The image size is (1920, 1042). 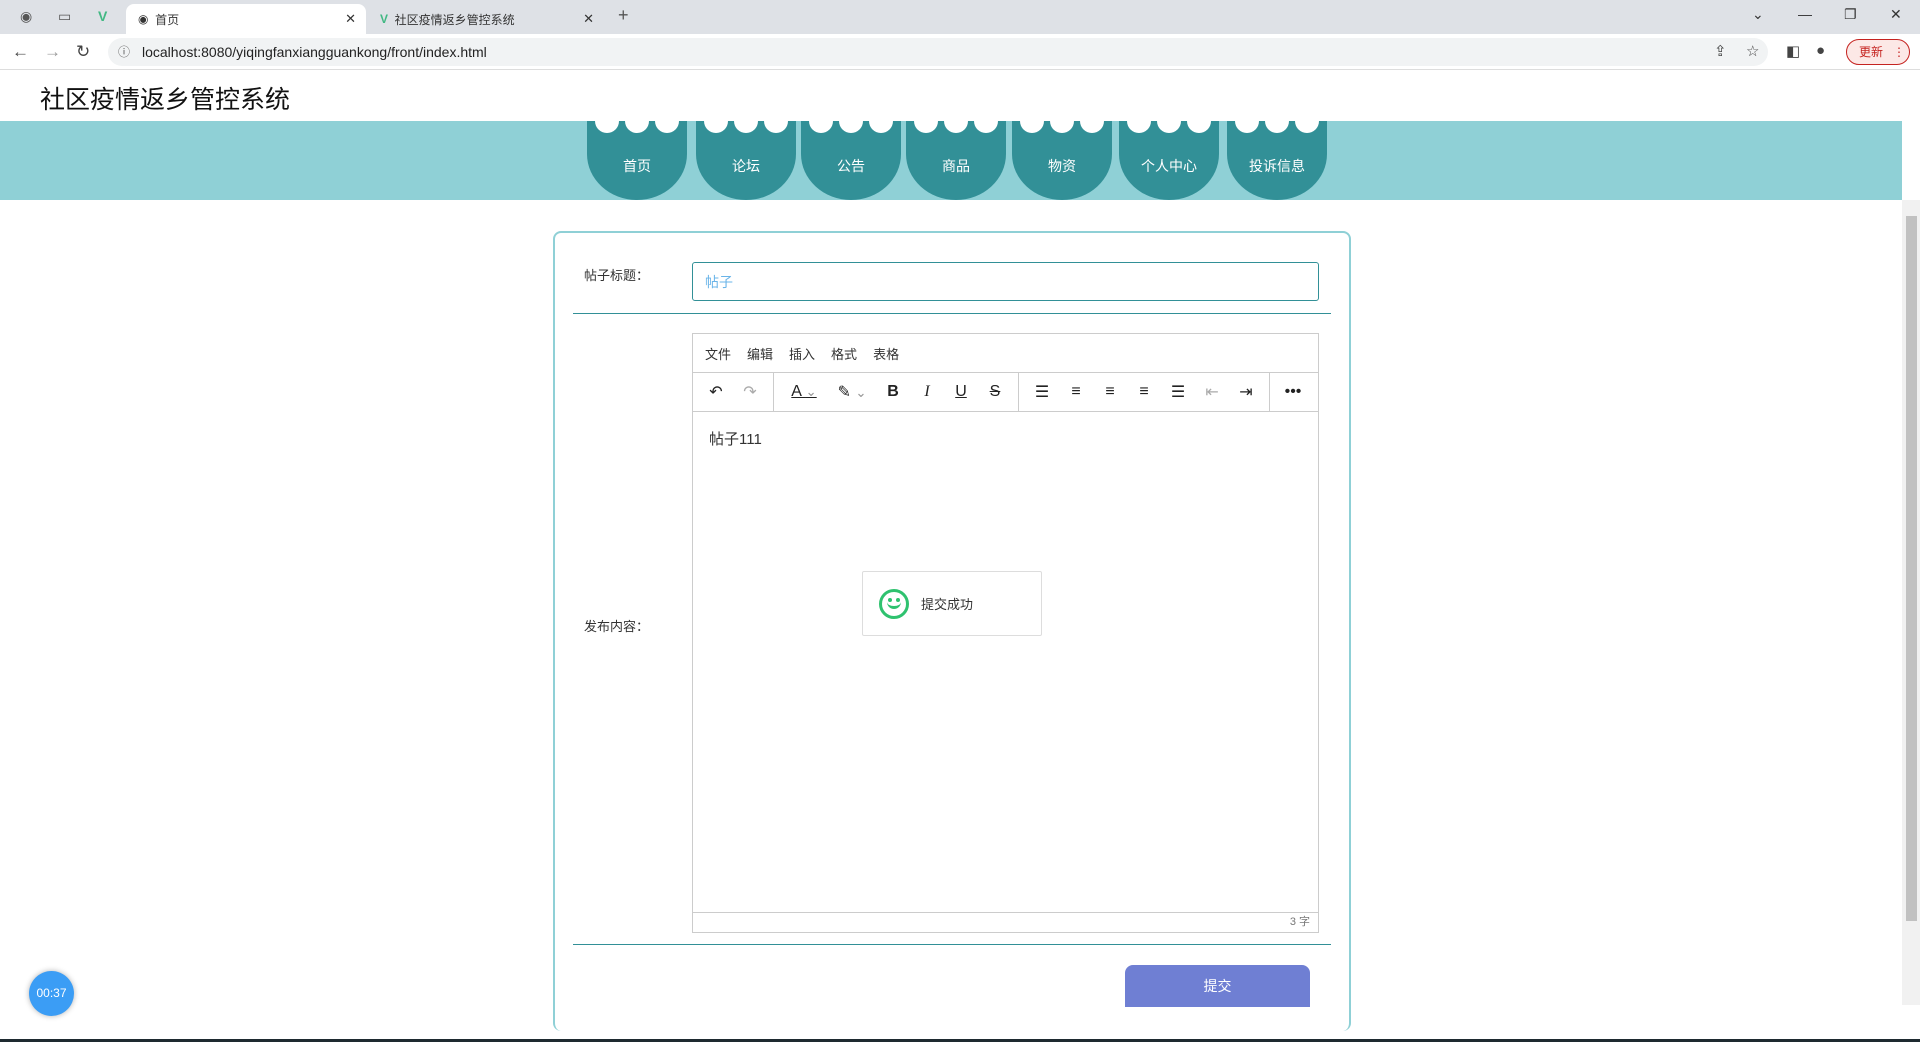 I want to click on title-label: 帖子标题：, so click(x=617, y=275).